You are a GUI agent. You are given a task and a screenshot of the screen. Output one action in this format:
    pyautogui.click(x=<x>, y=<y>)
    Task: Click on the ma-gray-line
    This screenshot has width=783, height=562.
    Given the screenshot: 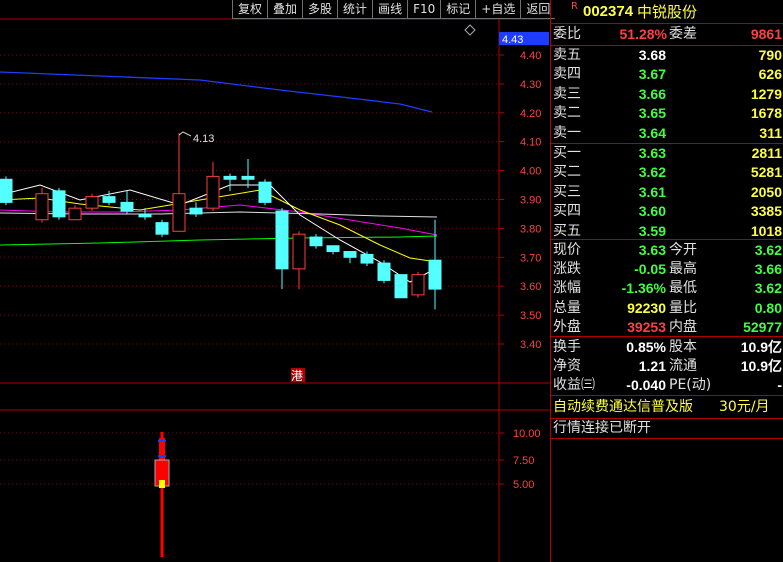 What is the action you would take?
    pyautogui.click(x=219, y=214)
    